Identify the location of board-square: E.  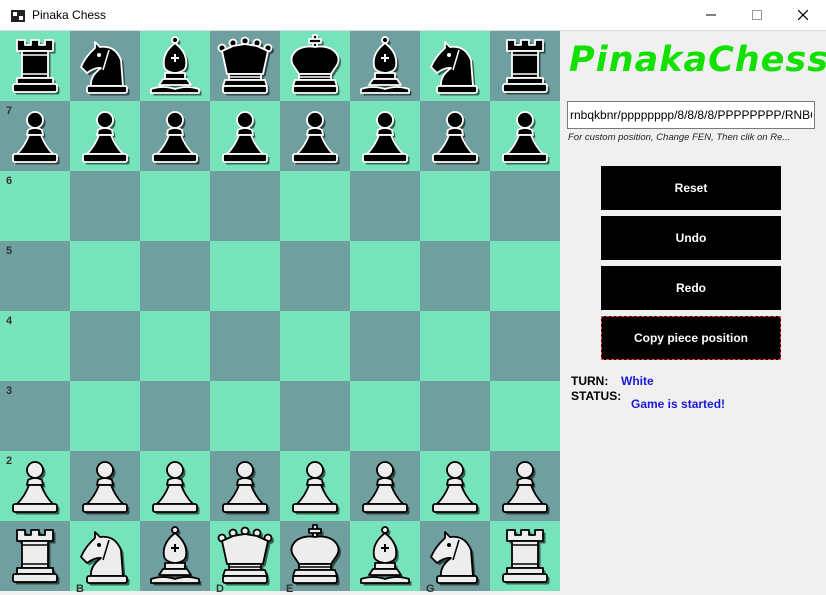
(315, 558).